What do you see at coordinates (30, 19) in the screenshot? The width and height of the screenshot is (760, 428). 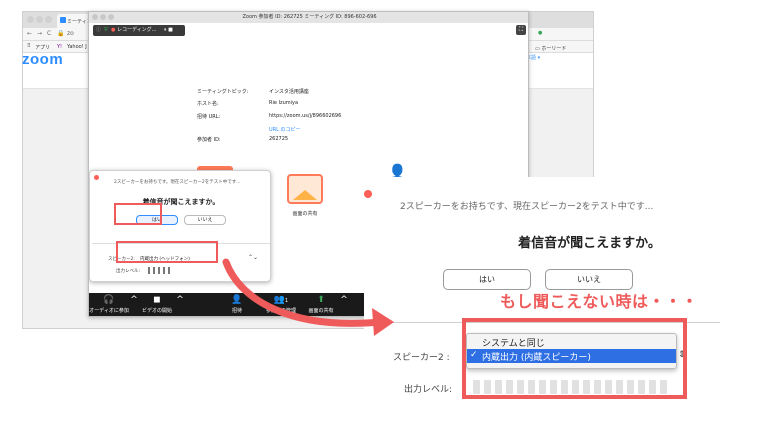 I see `close-dot-icon` at bounding box center [30, 19].